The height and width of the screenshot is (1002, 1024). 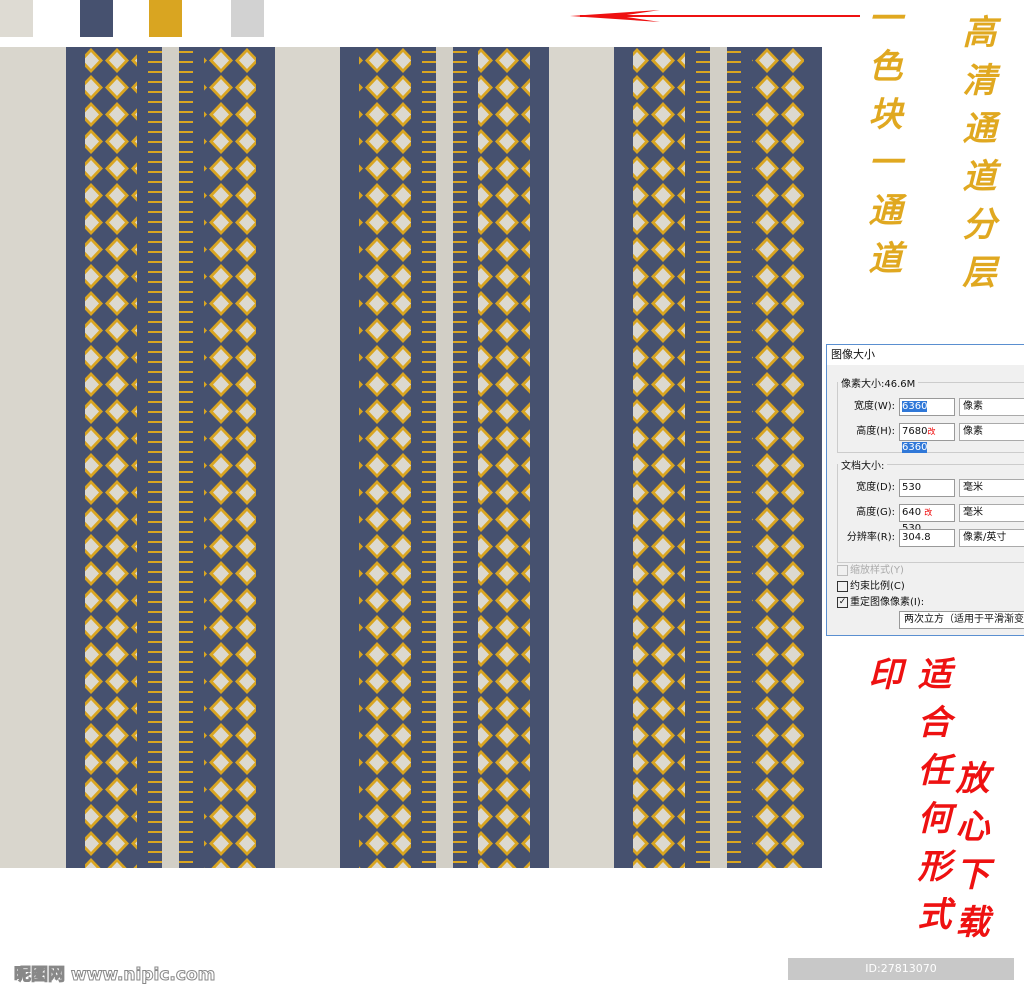 I want to click on swatch-navy, so click(x=96, y=18).